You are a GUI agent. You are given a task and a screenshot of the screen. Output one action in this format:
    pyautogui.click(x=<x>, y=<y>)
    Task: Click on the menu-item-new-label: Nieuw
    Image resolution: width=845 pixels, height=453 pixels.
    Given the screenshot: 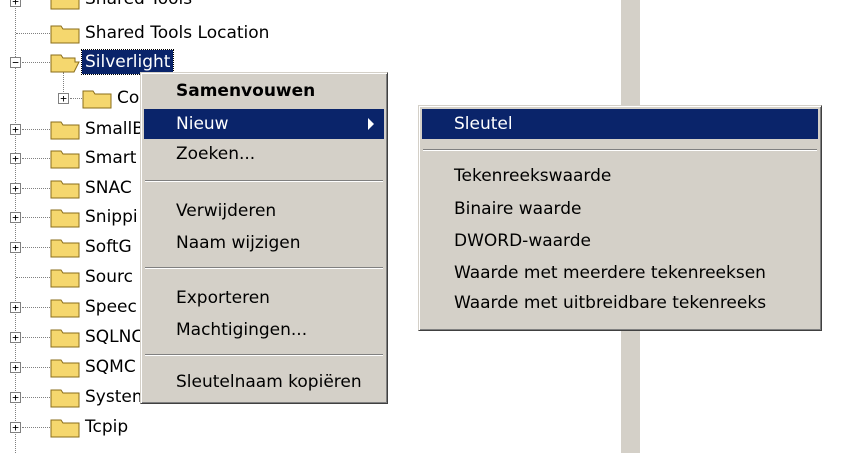 What is the action you would take?
    pyautogui.click(x=202, y=124)
    